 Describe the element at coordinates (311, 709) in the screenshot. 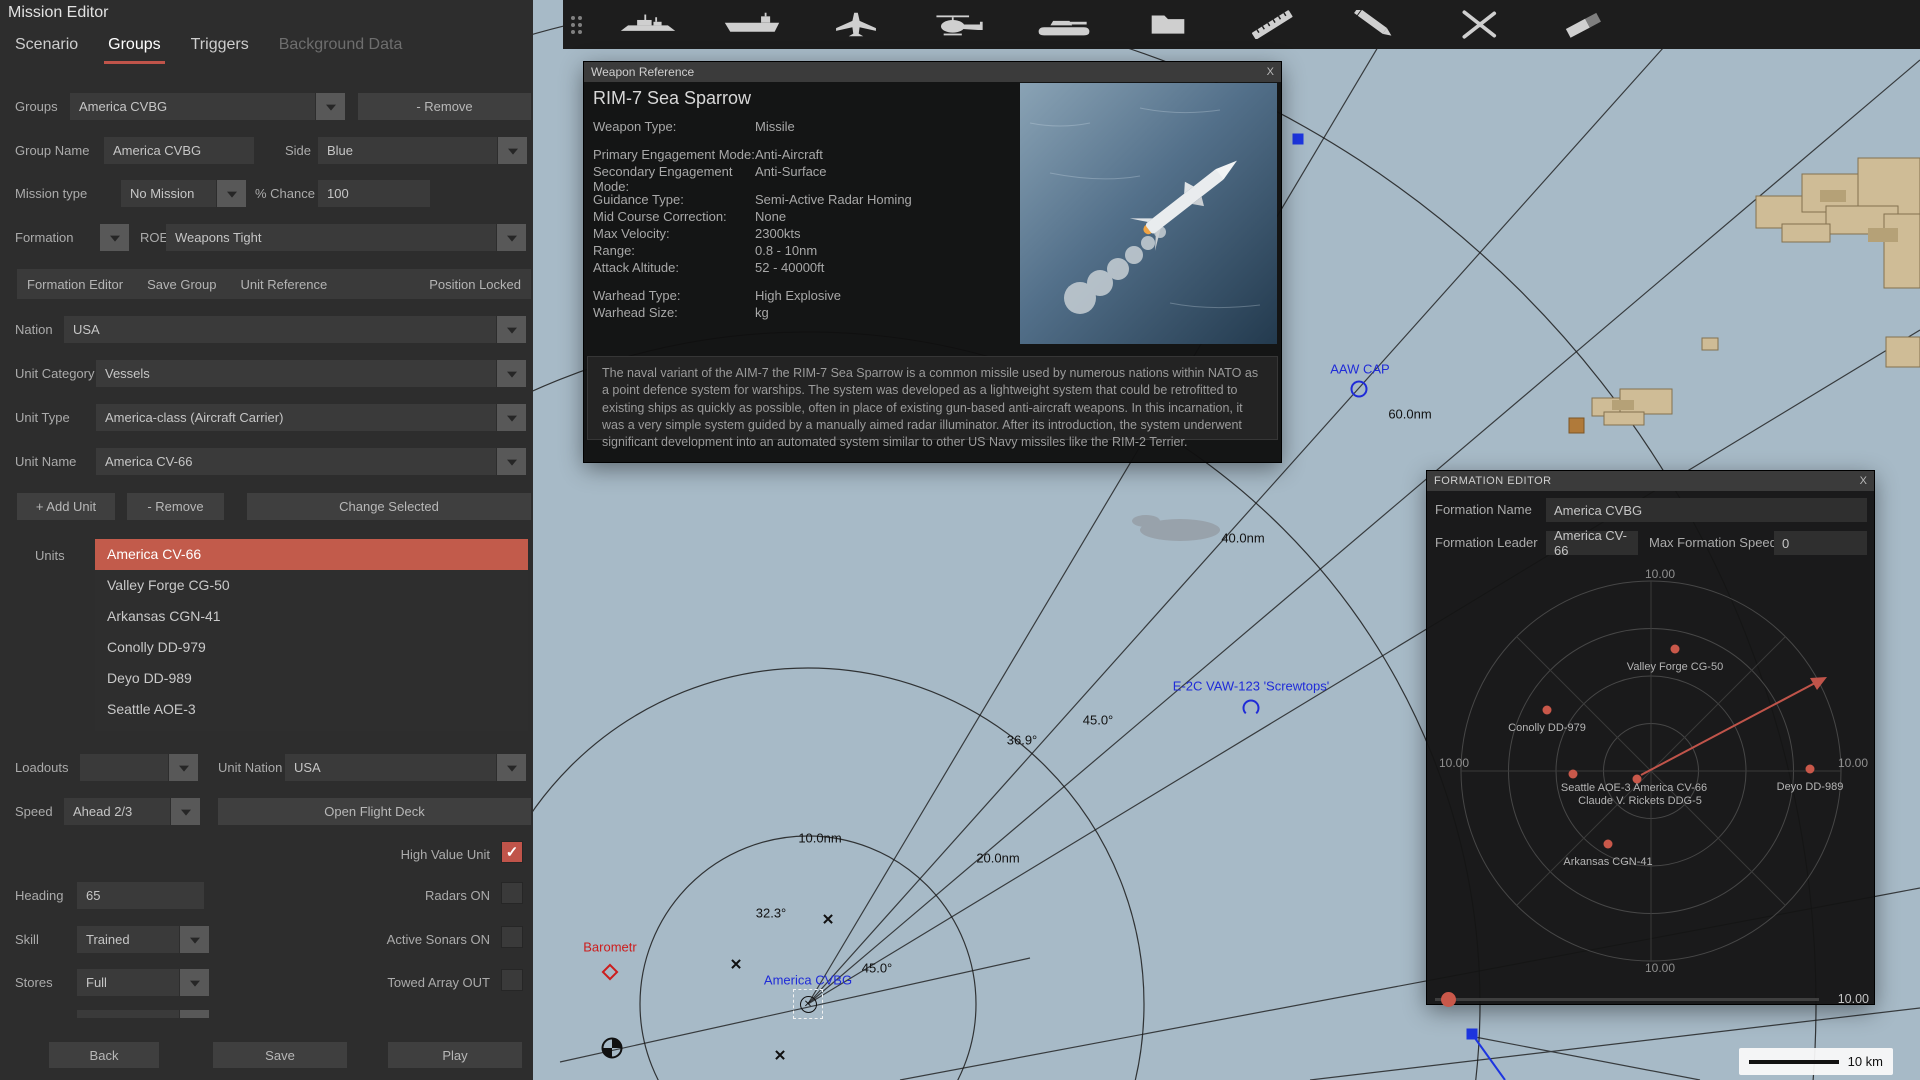

I see `unit-list-item: Seattle AOE-3` at that location.